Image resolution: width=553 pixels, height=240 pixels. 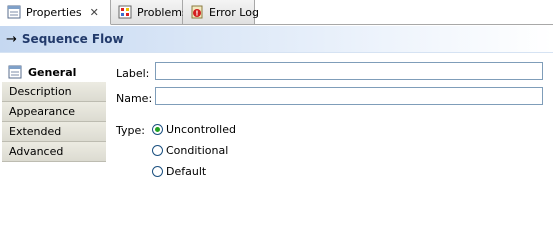 I want to click on sidetab-extended: Extended, so click(x=54, y=132).